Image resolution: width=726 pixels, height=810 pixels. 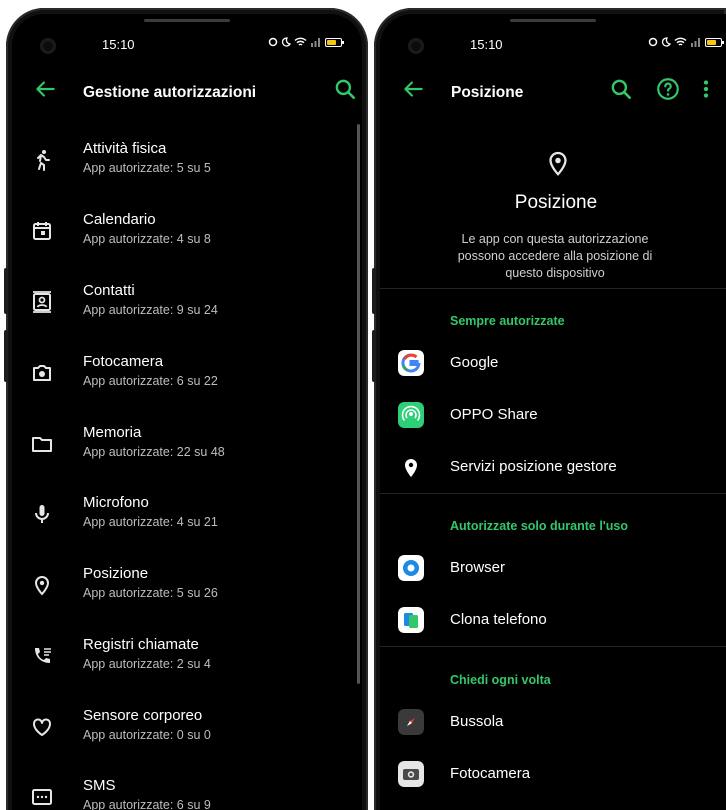 I want to click on permission-item-memoria: Memoria App autorizzate: 22 su 48, so click(x=182, y=459).